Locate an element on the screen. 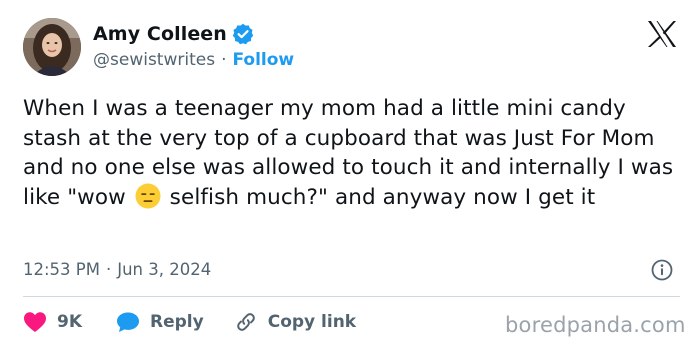 This screenshot has width=700, height=348. like-button: 9K is located at coordinates (52, 322).